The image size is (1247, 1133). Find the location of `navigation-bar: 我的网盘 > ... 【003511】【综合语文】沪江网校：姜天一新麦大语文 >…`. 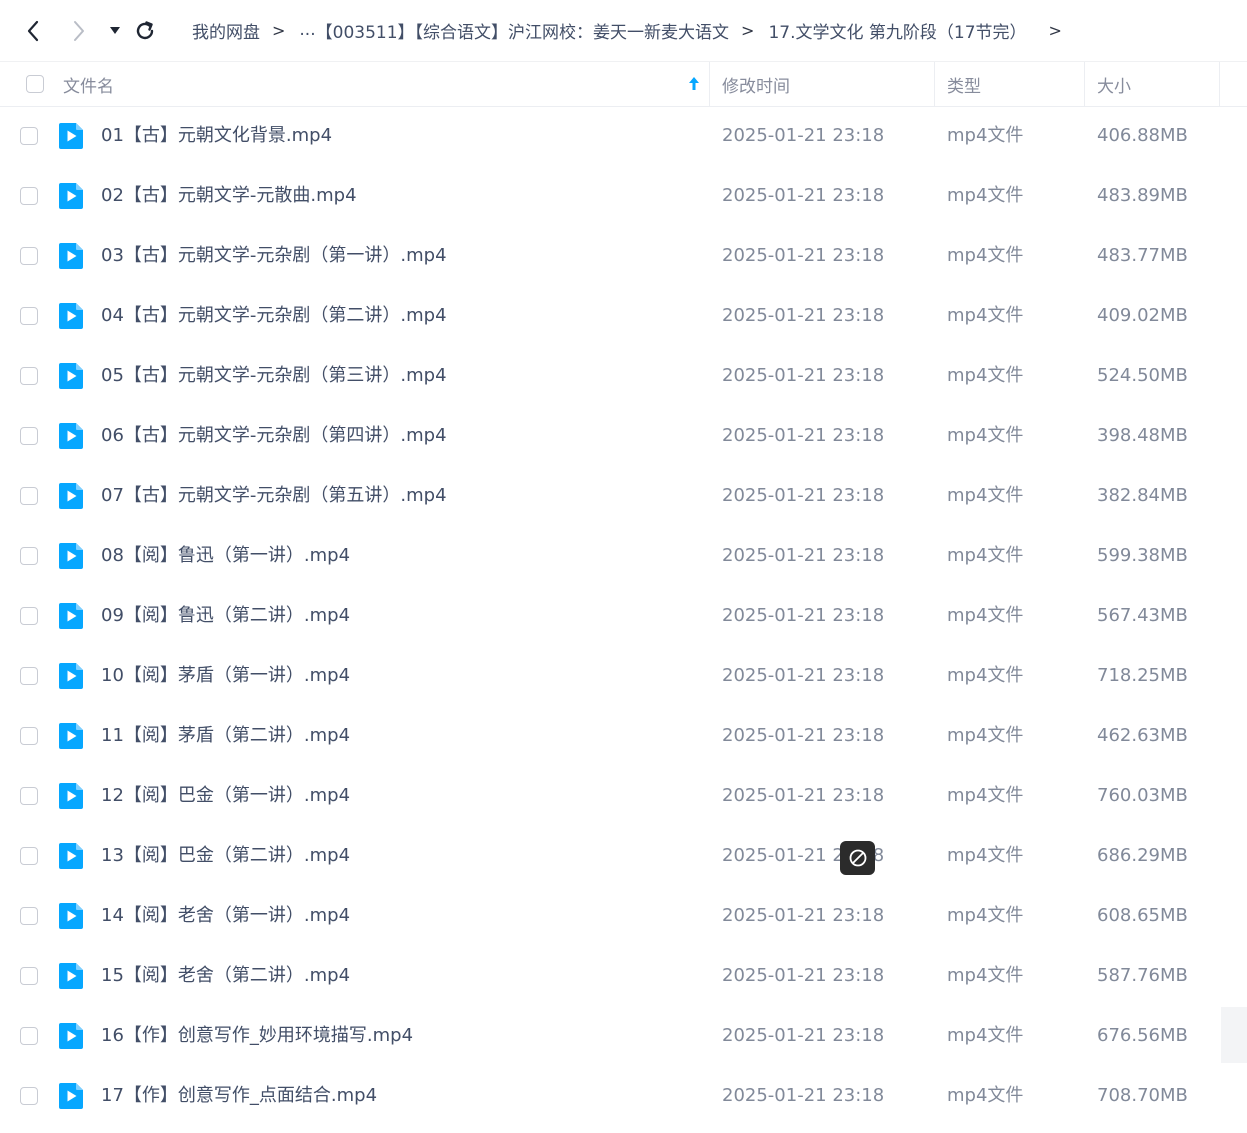

navigation-bar: 我的网盘 > ... 【003511】【综合语文】沪江网校：姜天一新麦大语文 >… is located at coordinates (623, 30).